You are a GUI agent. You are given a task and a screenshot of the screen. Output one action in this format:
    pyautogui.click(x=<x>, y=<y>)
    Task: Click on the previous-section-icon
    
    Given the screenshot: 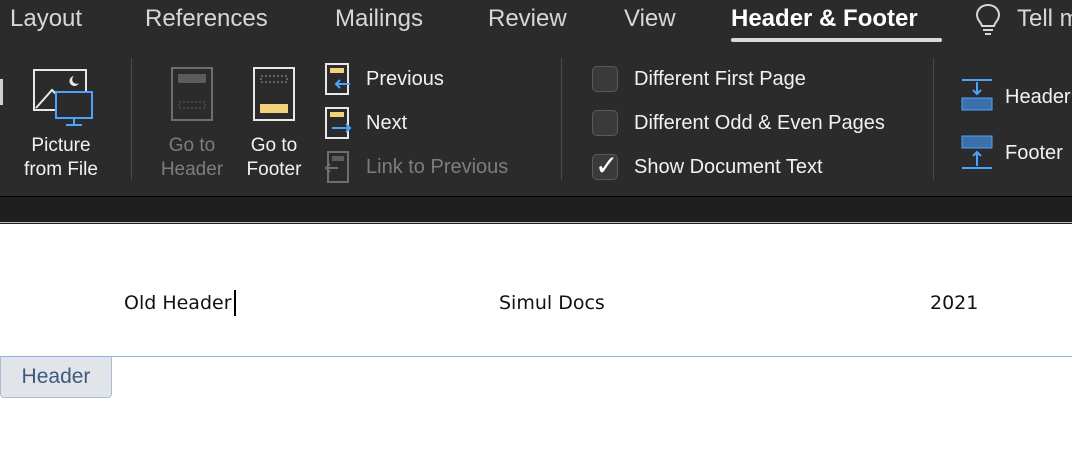 What is the action you would take?
    pyautogui.click(x=337, y=79)
    